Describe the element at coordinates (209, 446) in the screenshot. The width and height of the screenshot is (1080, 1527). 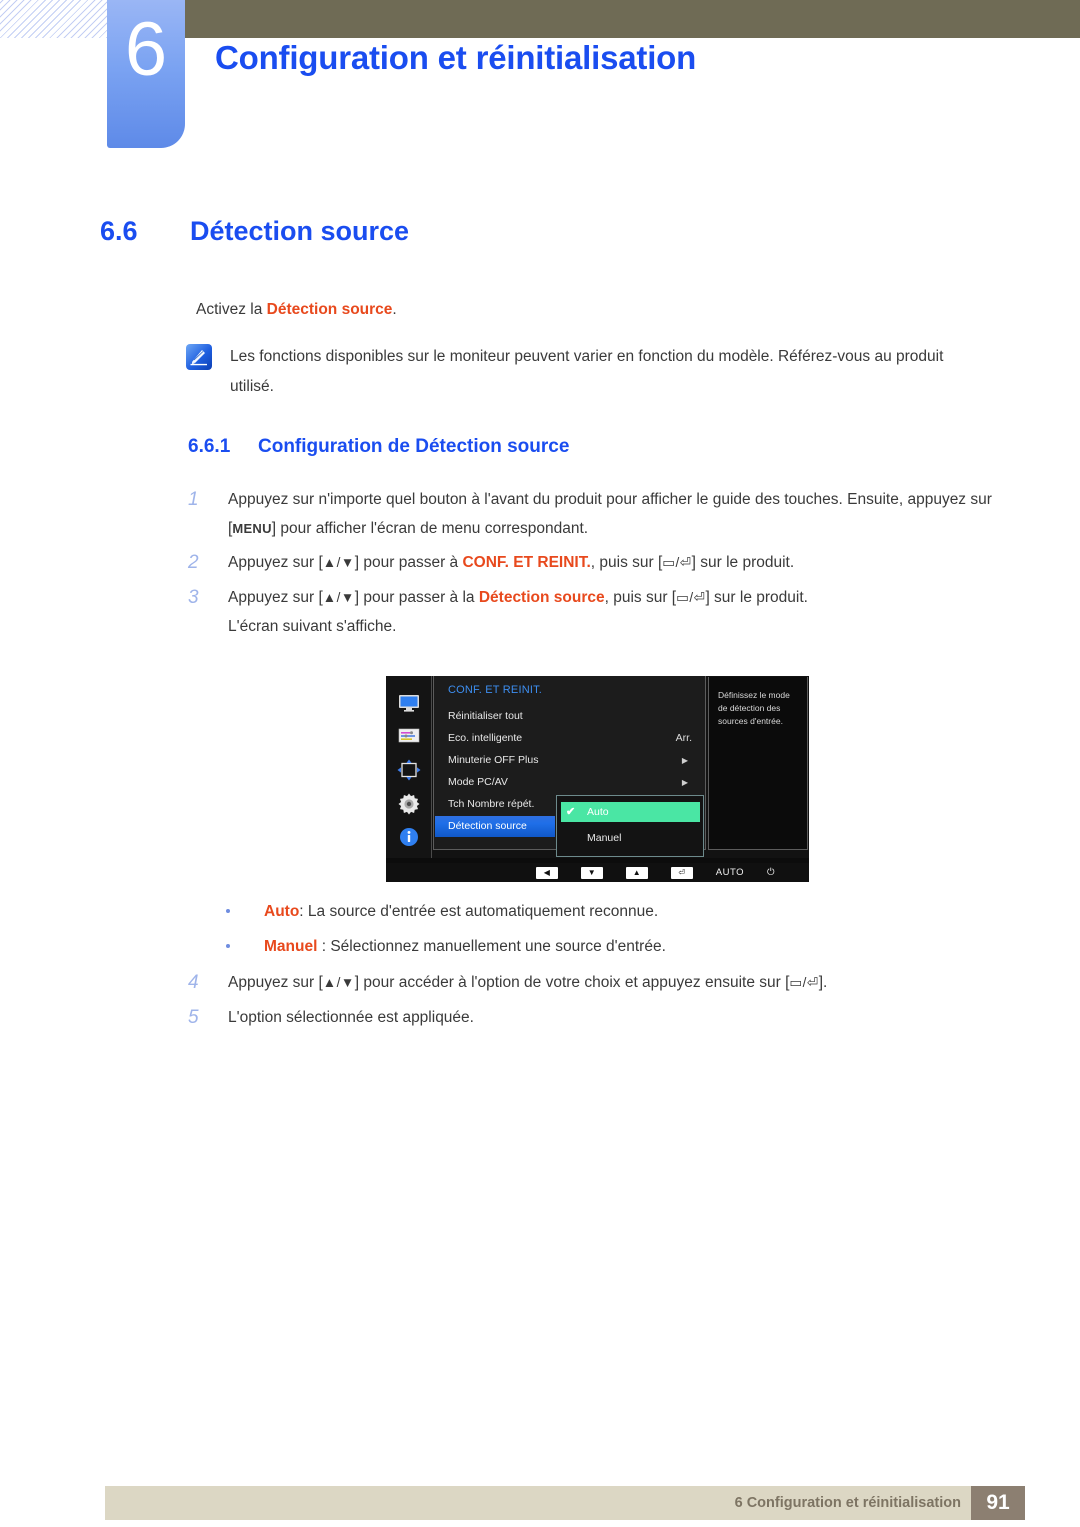
I see `subsection-number: 6.6.1` at that location.